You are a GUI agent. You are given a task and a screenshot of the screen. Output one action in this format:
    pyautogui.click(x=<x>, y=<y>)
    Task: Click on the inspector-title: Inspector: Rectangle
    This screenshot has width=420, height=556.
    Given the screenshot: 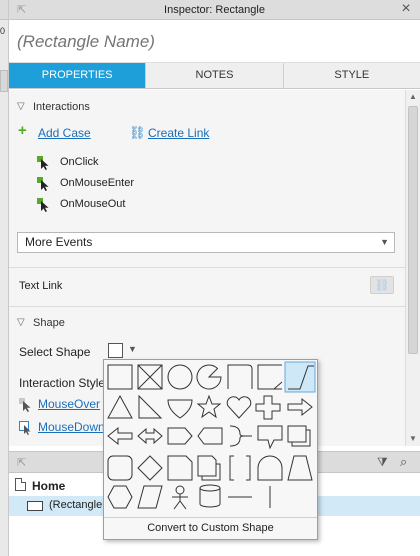 What is the action you would take?
    pyautogui.click(x=214, y=10)
    